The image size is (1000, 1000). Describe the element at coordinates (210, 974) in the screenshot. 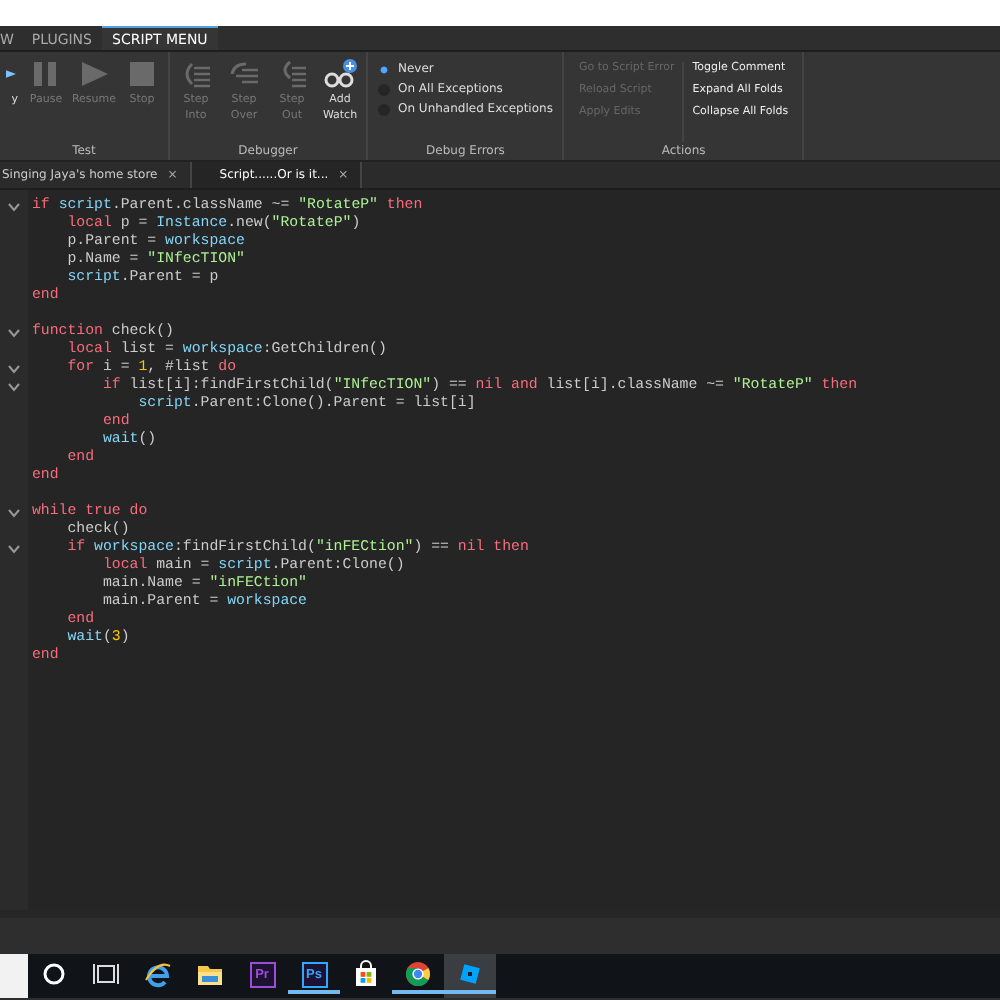

I see `folder-icon` at that location.